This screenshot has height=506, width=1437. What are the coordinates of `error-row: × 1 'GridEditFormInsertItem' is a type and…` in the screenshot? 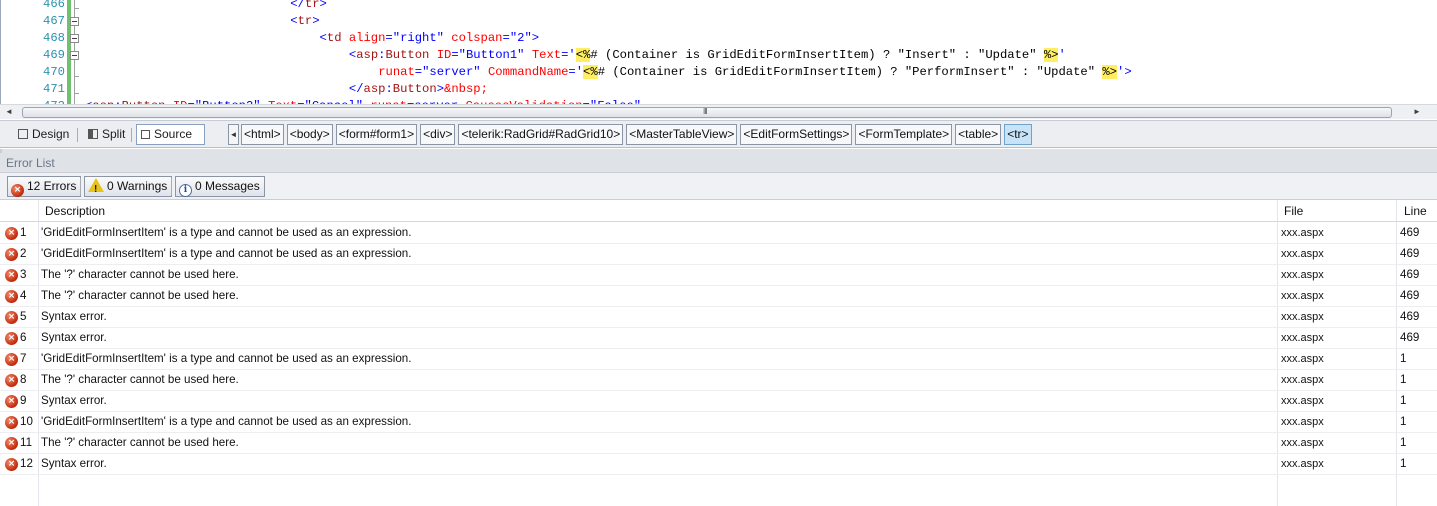 It's located at (718, 233).